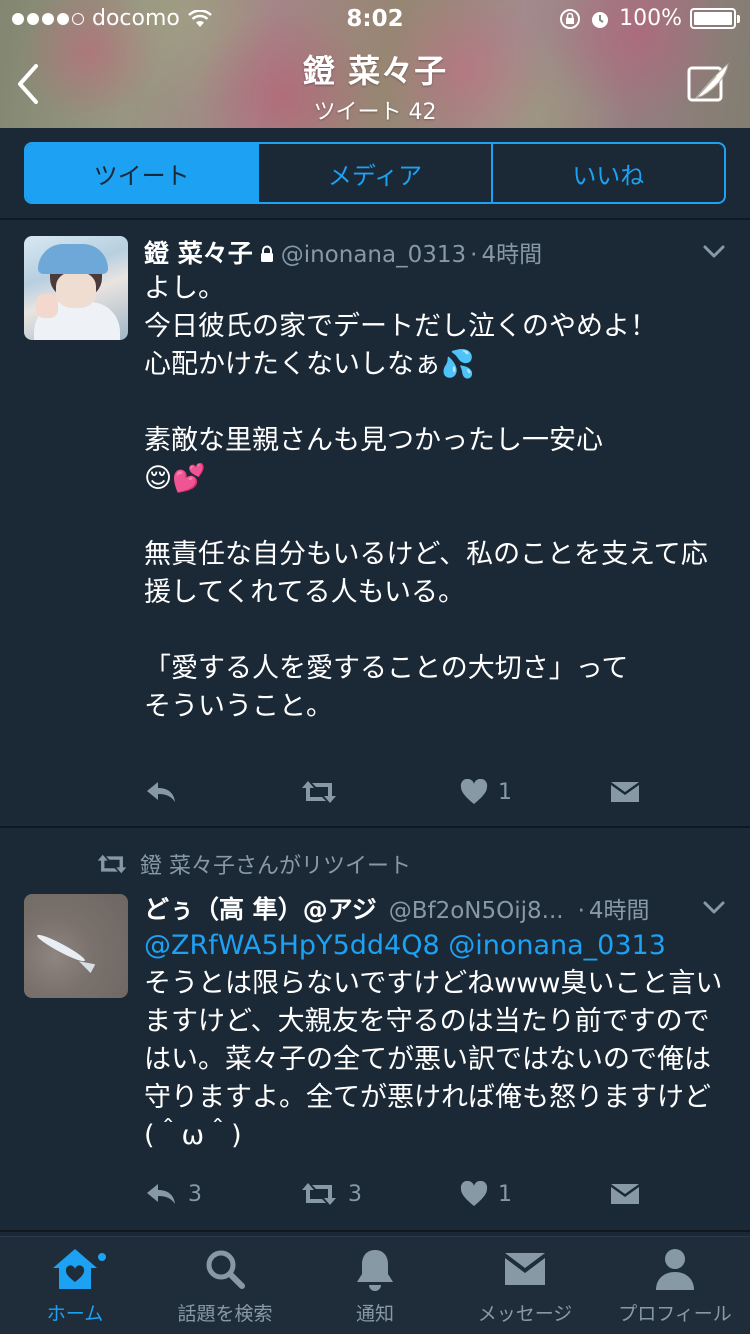  Describe the element at coordinates (394, 792) in the screenshot. I see `tweet-actions: 1` at that location.